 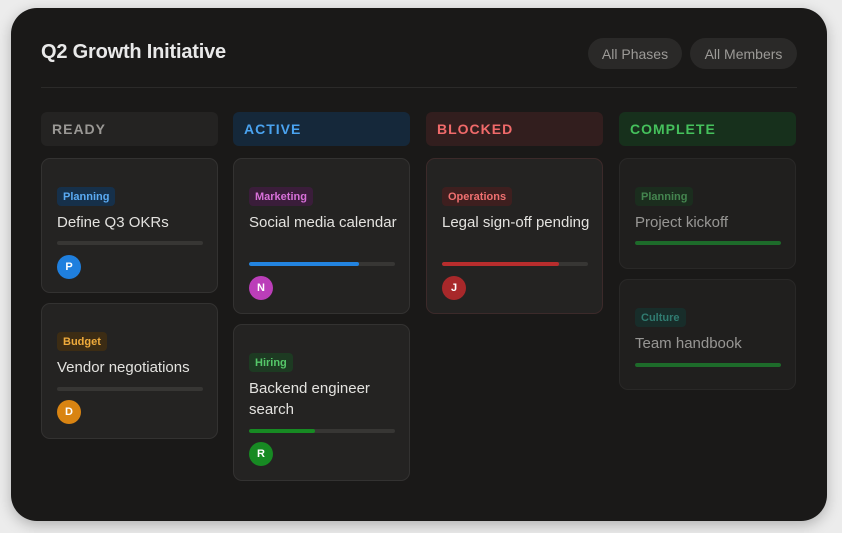 What do you see at coordinates (309, 399) in the screenshot?
I see `task-title: Backend engineer search` at bounding box center [309, 399].